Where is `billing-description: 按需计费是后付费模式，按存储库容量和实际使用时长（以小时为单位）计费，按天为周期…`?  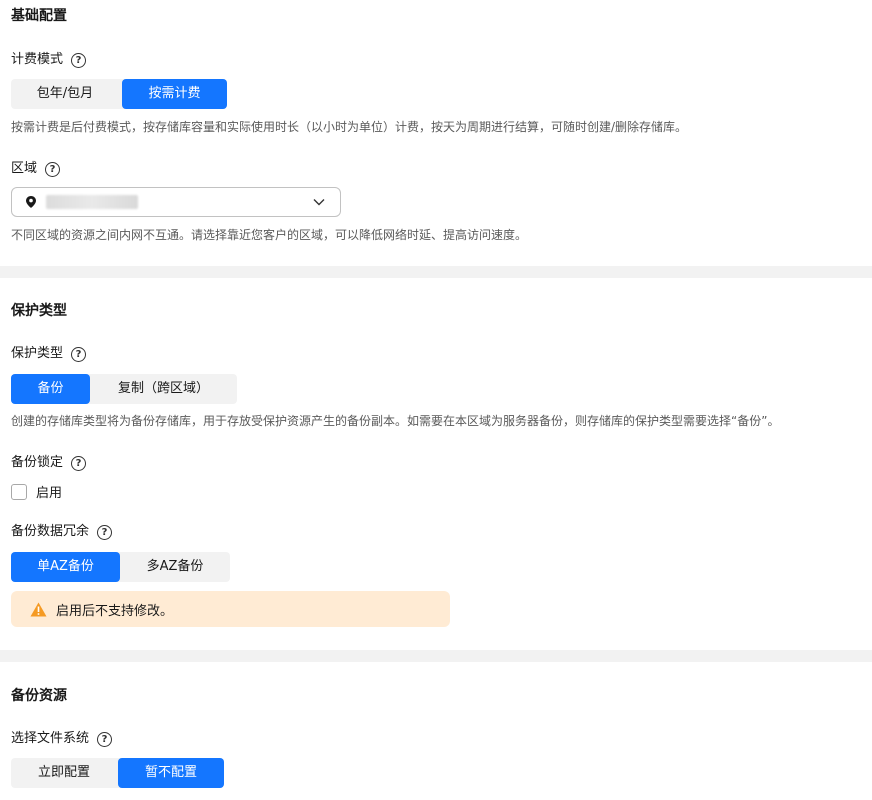
billing-description: 按需计费是后付费模式，按存储库容量和实际使用时长（以小时为单位）计费，按天为周期… is located at coordinates (349, 127).